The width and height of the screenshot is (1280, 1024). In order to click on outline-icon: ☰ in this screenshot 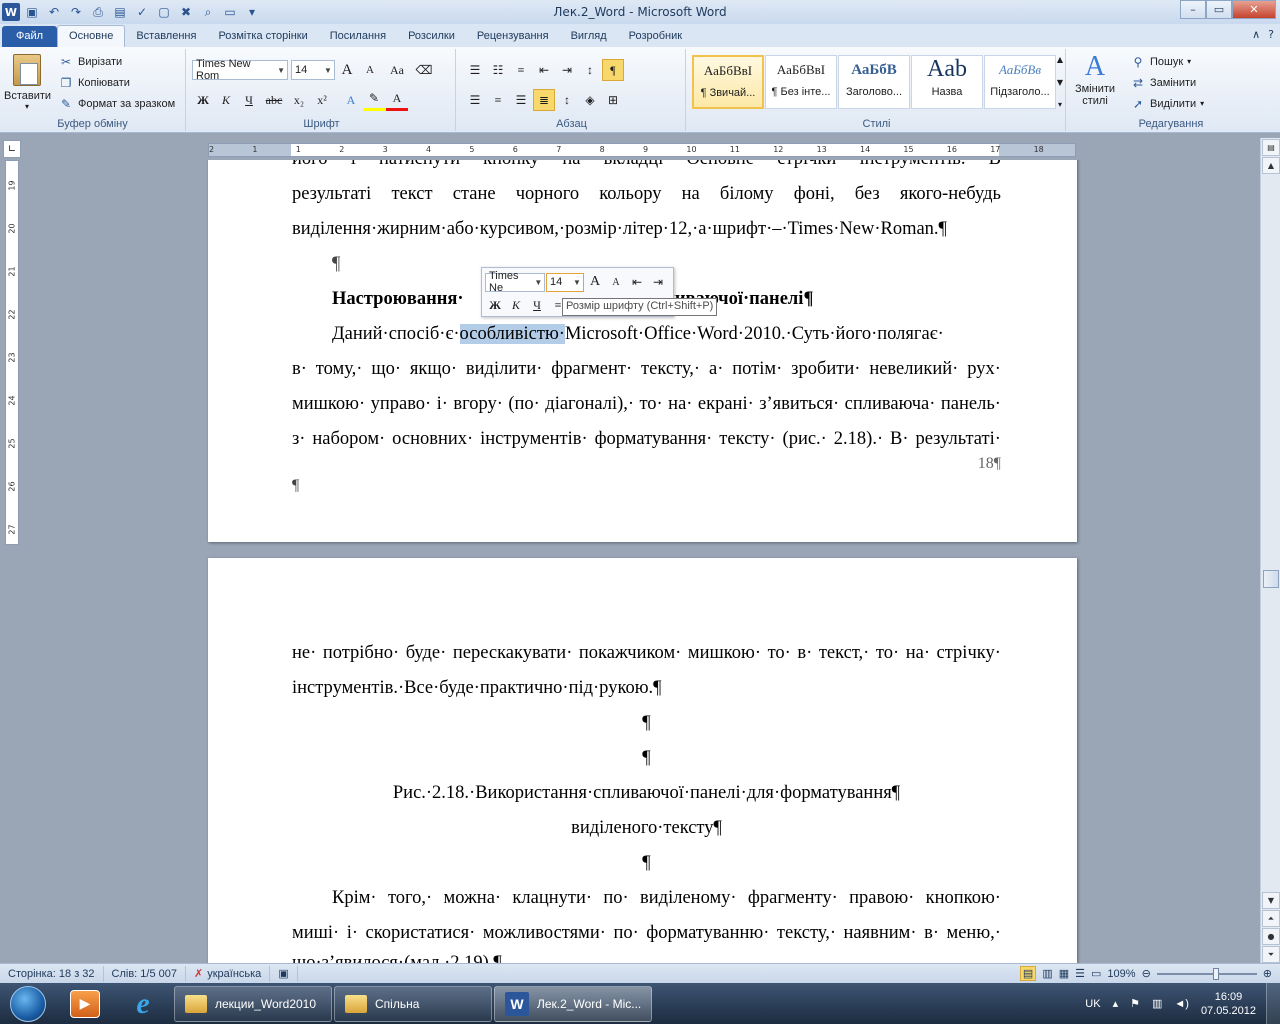, I will do `click(1080, 973)`.